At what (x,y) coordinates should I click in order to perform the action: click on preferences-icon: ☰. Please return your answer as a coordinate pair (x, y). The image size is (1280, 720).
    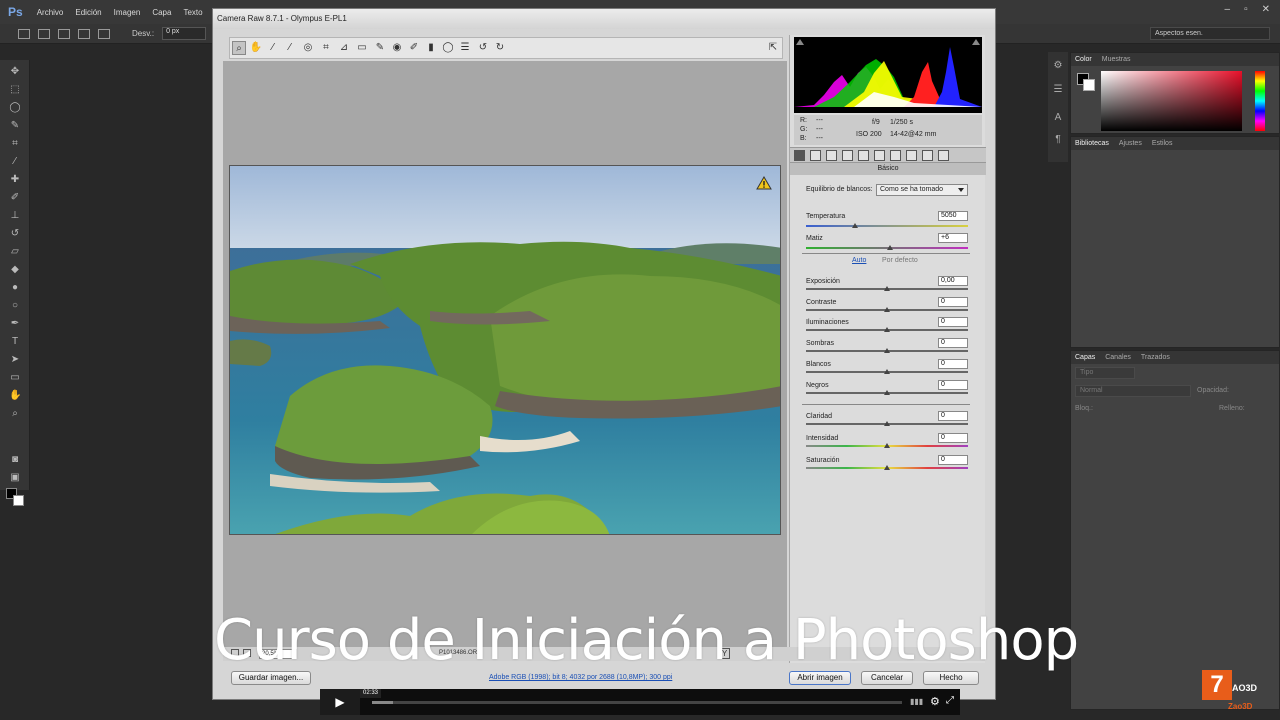
    Looking at the image, I should click on (465, 48).